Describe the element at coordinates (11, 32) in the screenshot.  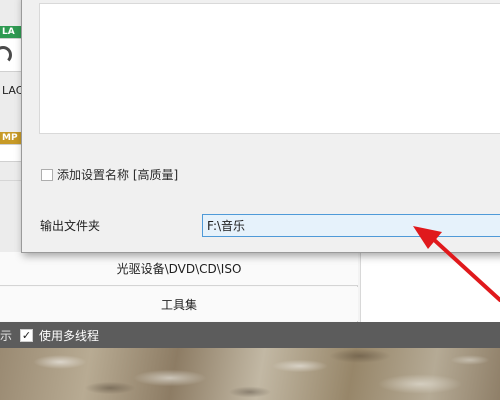
I see `format-tile-label: LA` at that location.